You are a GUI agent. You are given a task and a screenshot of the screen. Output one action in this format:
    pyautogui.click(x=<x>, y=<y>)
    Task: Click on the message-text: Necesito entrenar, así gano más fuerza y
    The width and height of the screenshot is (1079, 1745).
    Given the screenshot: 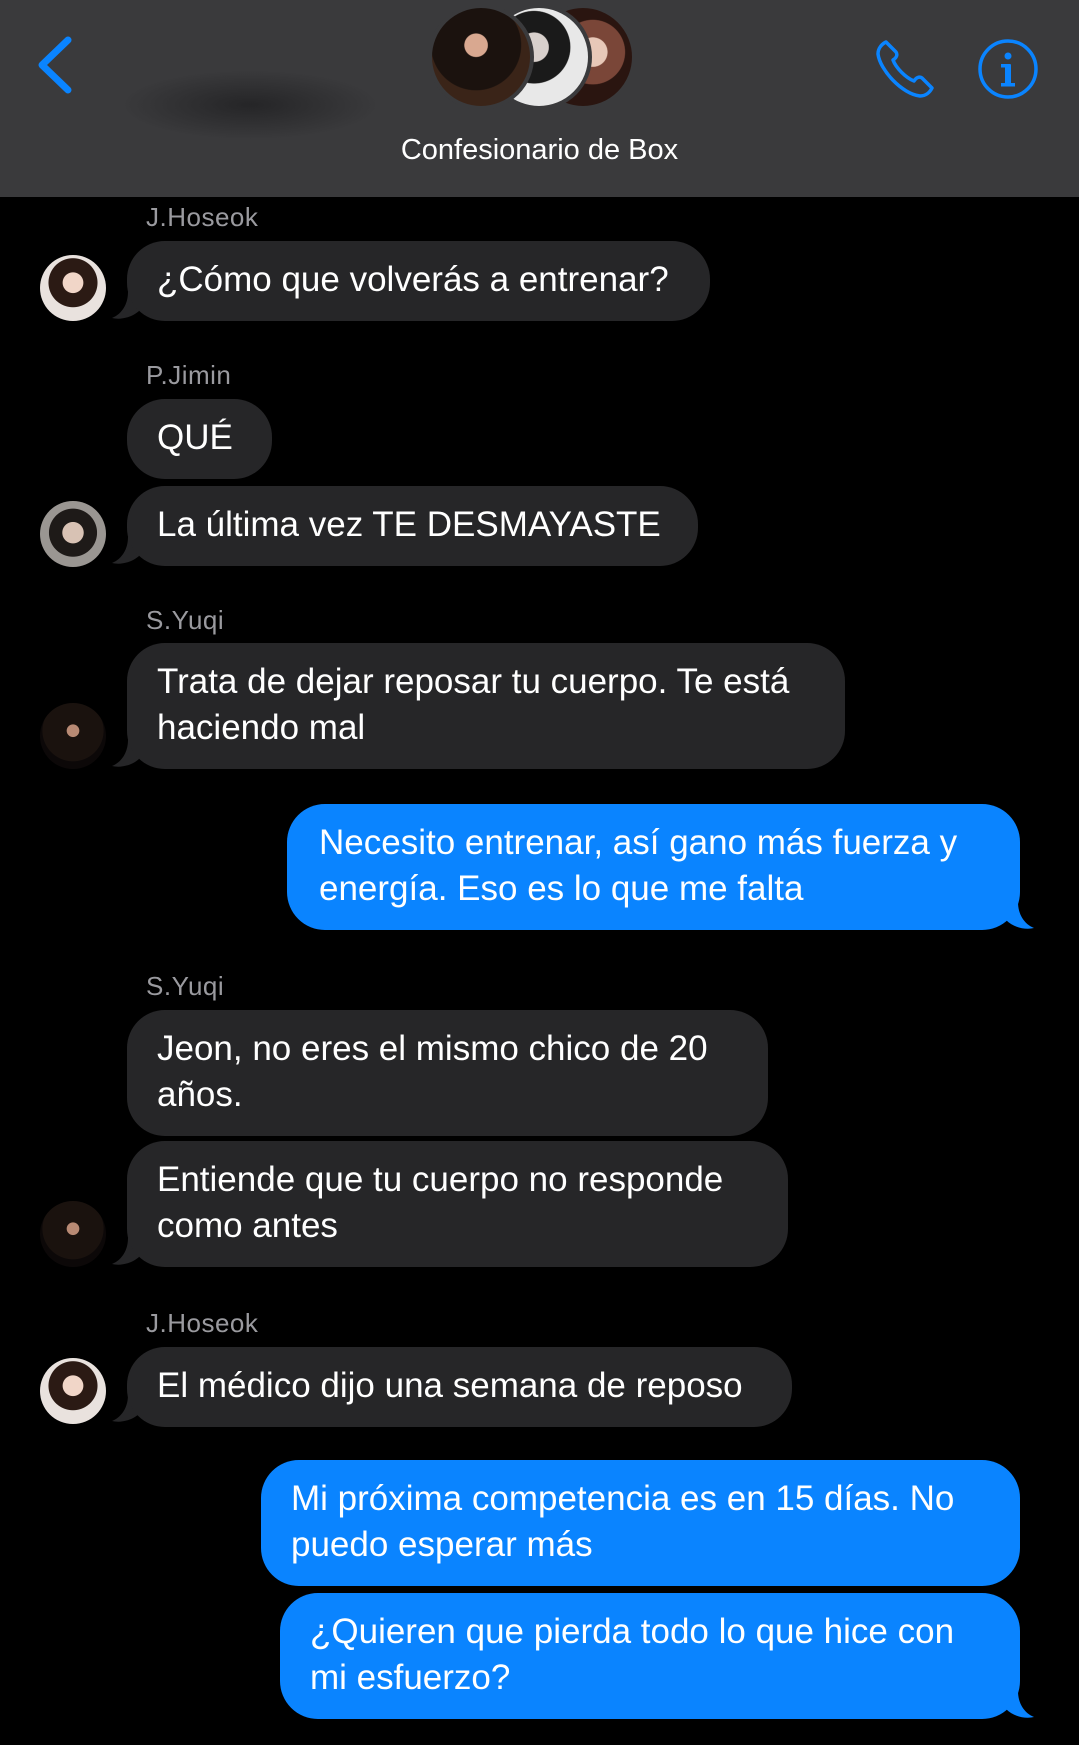 What is the action you would take?
    pyautogui.click(x=638, y=842)
    